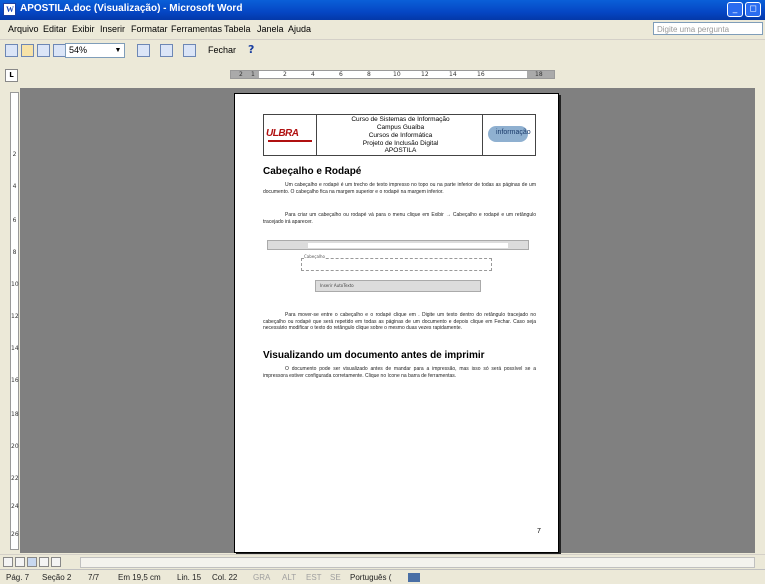 This screenshot has height=584, width=765. What do you see at coordinates (225, 577) in the screenshot?
I see `status-column: Col. 22` at bounding box center [225, 577].